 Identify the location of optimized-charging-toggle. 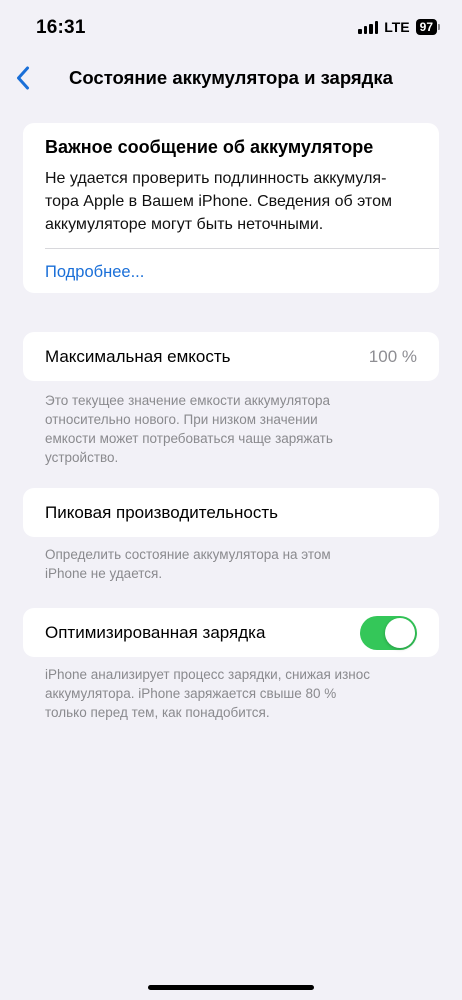
(388, 632).